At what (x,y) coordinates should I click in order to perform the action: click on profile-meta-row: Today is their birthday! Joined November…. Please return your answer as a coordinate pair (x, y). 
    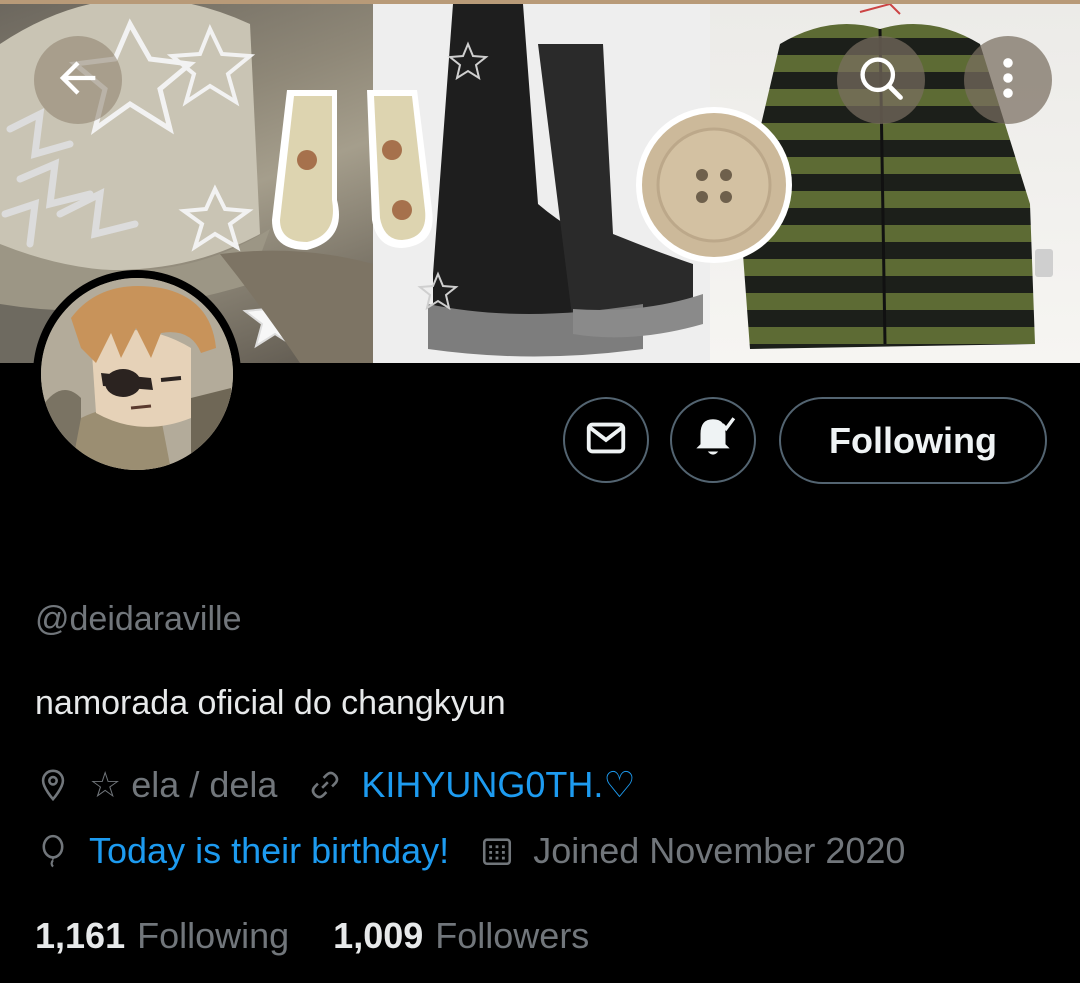
    Looking at the image, I should click on (485, 851).